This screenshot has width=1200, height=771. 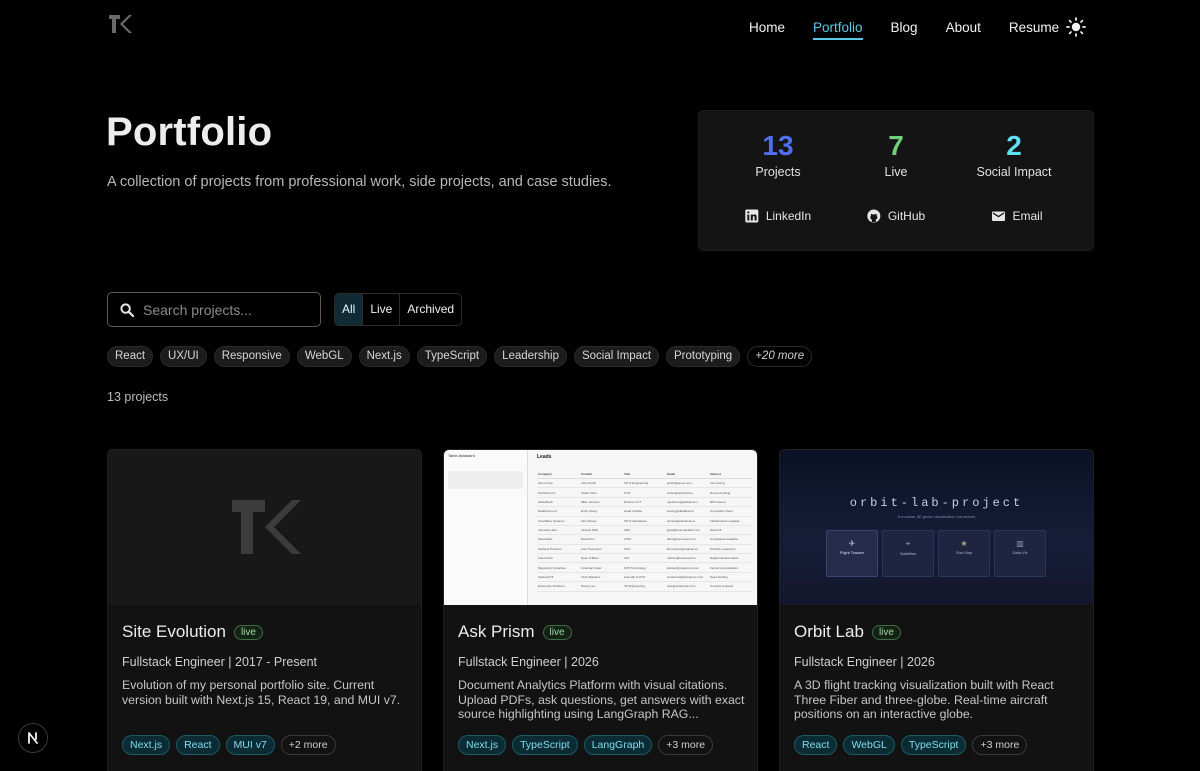 I want to click on thumb-table-cell: RFP issued, so click(x=730, y=502).